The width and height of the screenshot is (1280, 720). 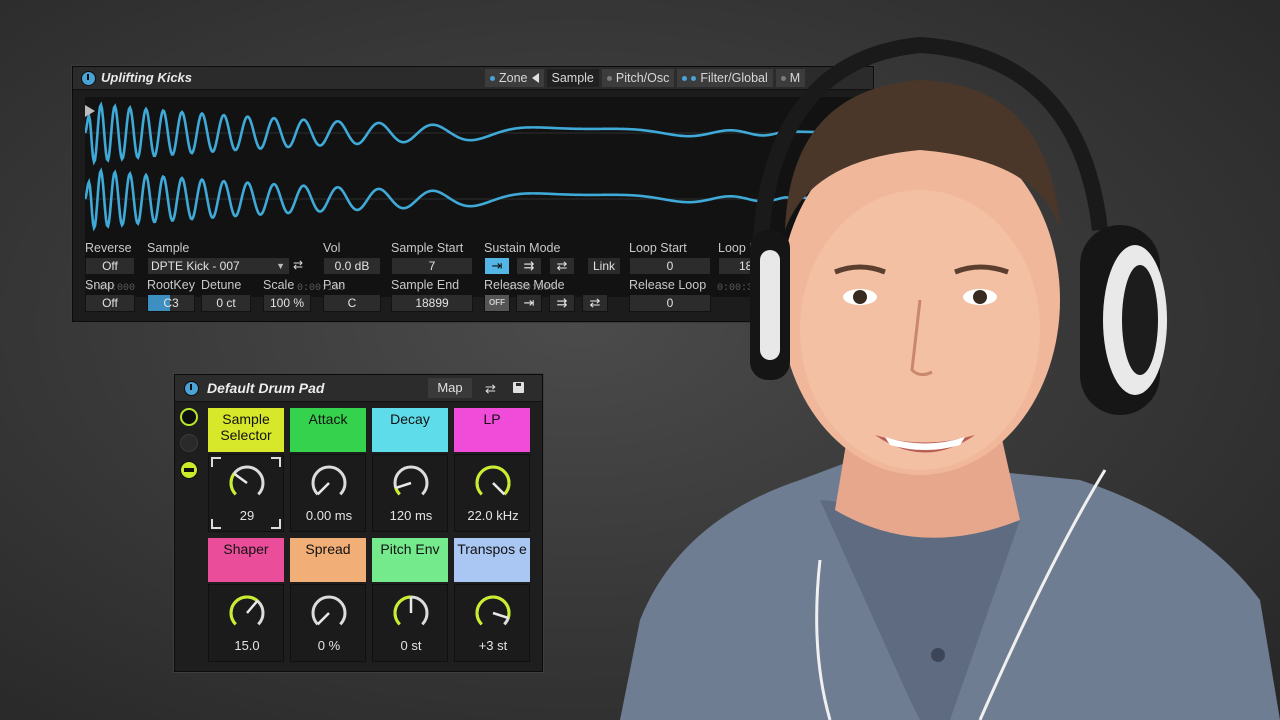 What do you see at coordinates (604, 266) in the screenshot?
I see `link-button: Link` at bounding box center [604, 266].